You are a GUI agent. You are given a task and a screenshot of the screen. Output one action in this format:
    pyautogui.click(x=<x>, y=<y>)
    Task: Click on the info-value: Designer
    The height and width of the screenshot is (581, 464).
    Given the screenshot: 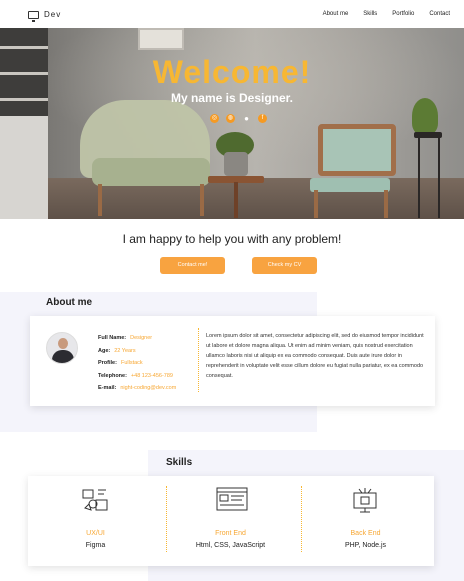 What is the action you would take?
    pyautogui.click(x=141, y=338)
    